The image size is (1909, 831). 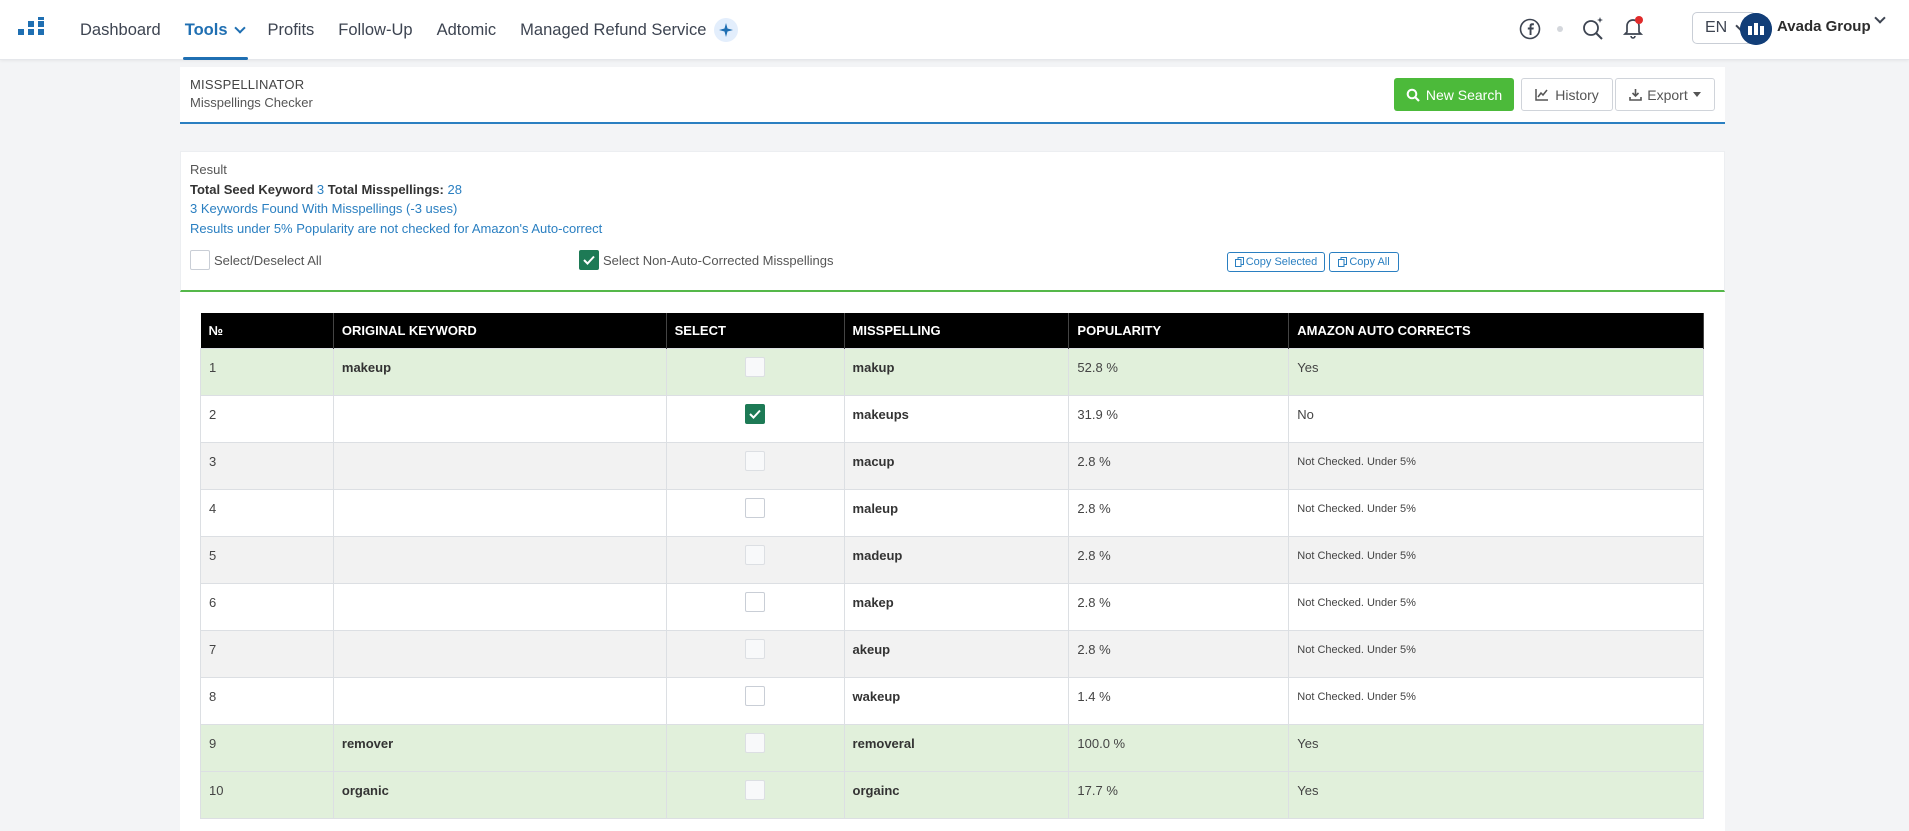 I want to click on nav-profits: Profits, so click(x=291, y=30).